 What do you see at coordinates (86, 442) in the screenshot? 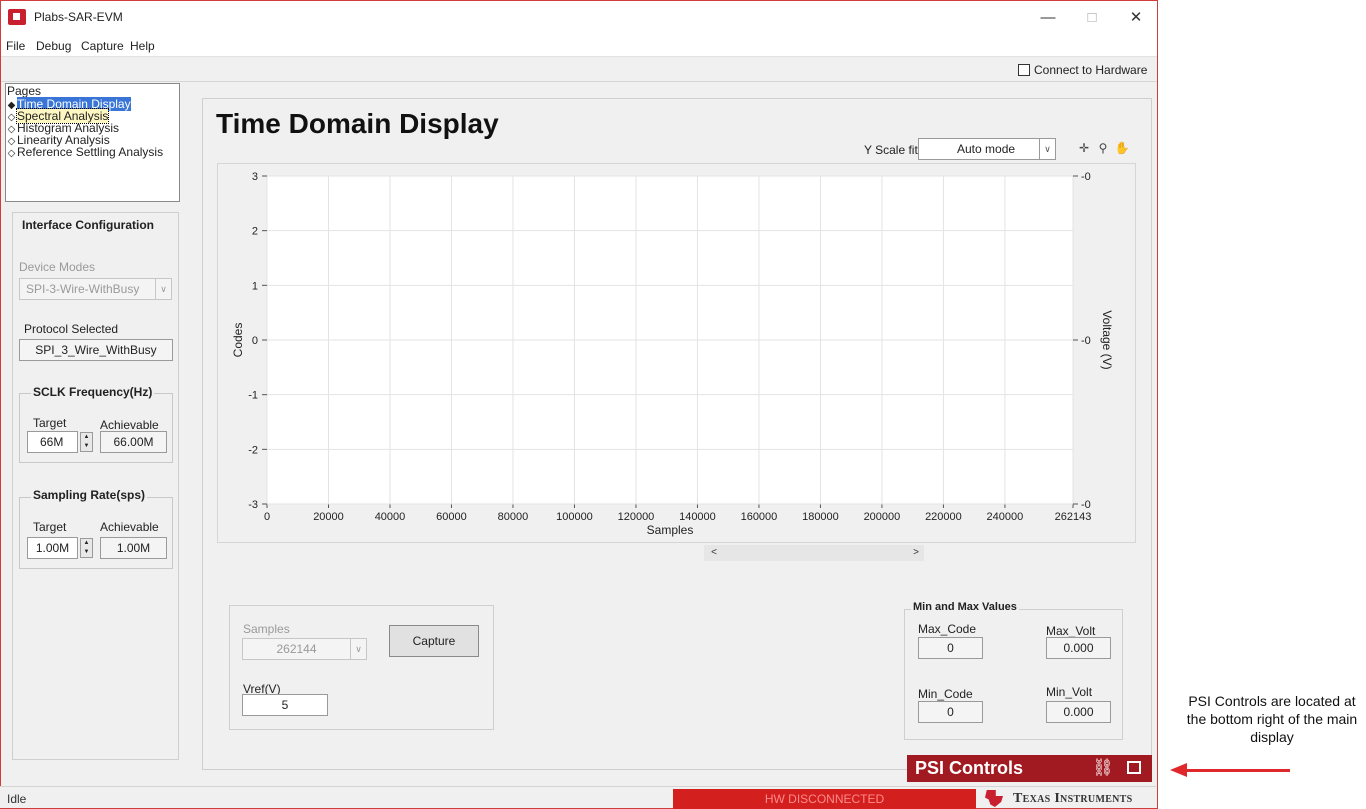
I see `sclk-spinner: ▲ ▼` at bounding box center [86, 442].